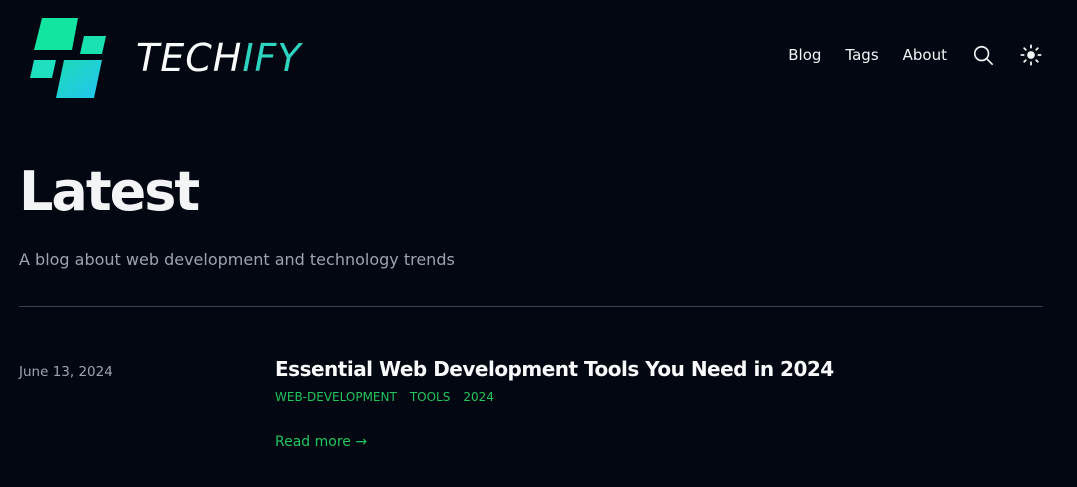 Image resolution: width=1077 pixels, height=487 pixels. What do you see at coordinates (804, 55) in the screenshot?
I see `nav-link-blog: Blog` at bounding box center [804, 55].